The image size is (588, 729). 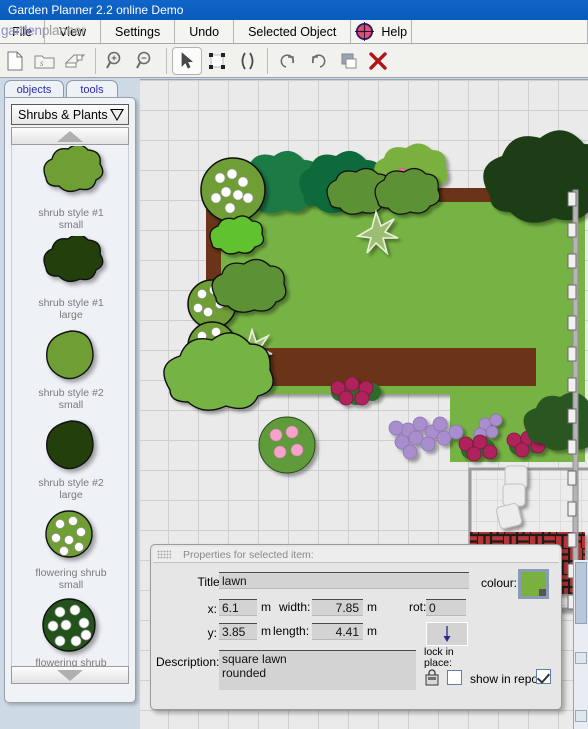 What do you see at coordinates (394, 31) in the screenshot?
I see `menu-help-label: Help` at bounding box center [394, 31].